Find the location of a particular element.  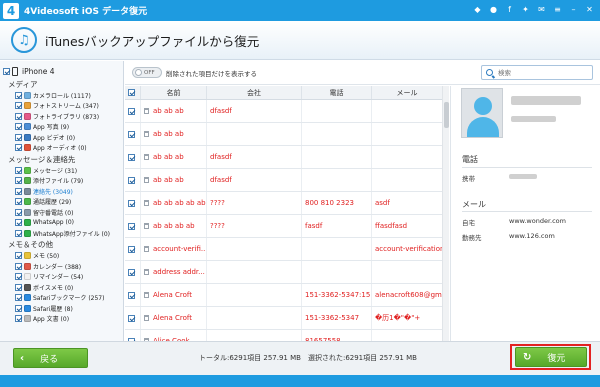

sidebar-item: WhatsApp (0) is located at coordinates (61, 223).